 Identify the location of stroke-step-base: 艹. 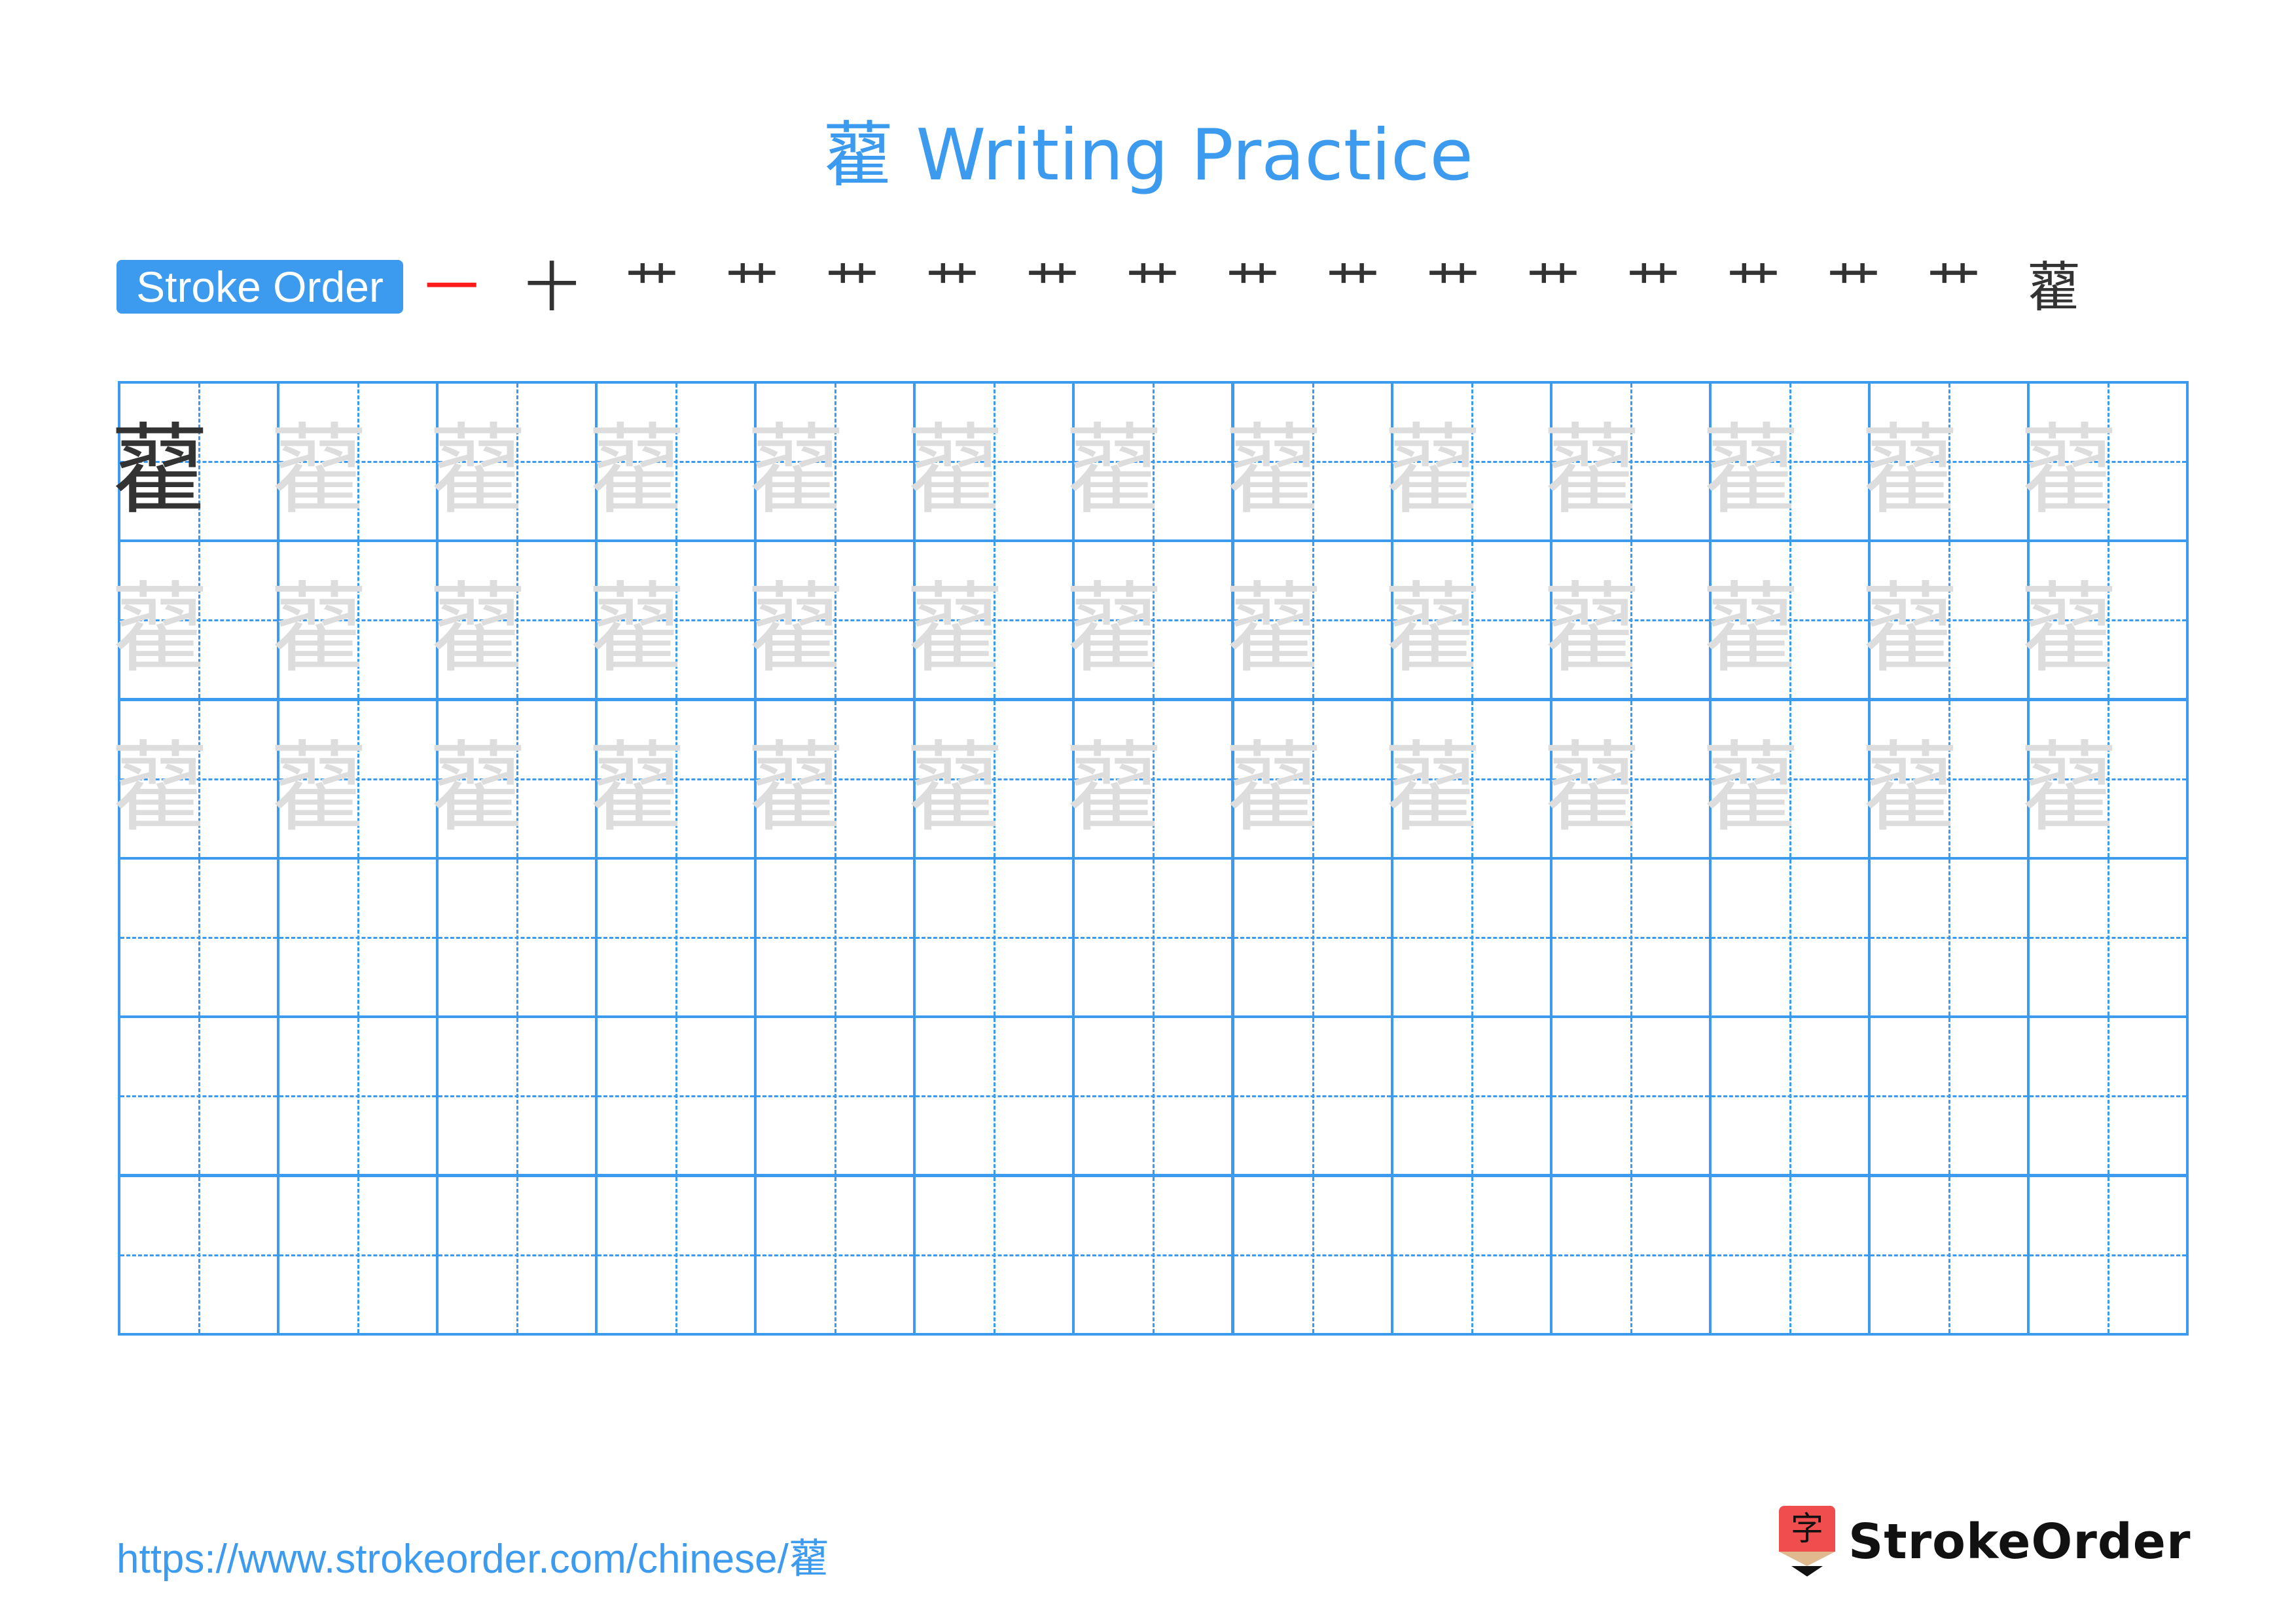
(1753, 288).